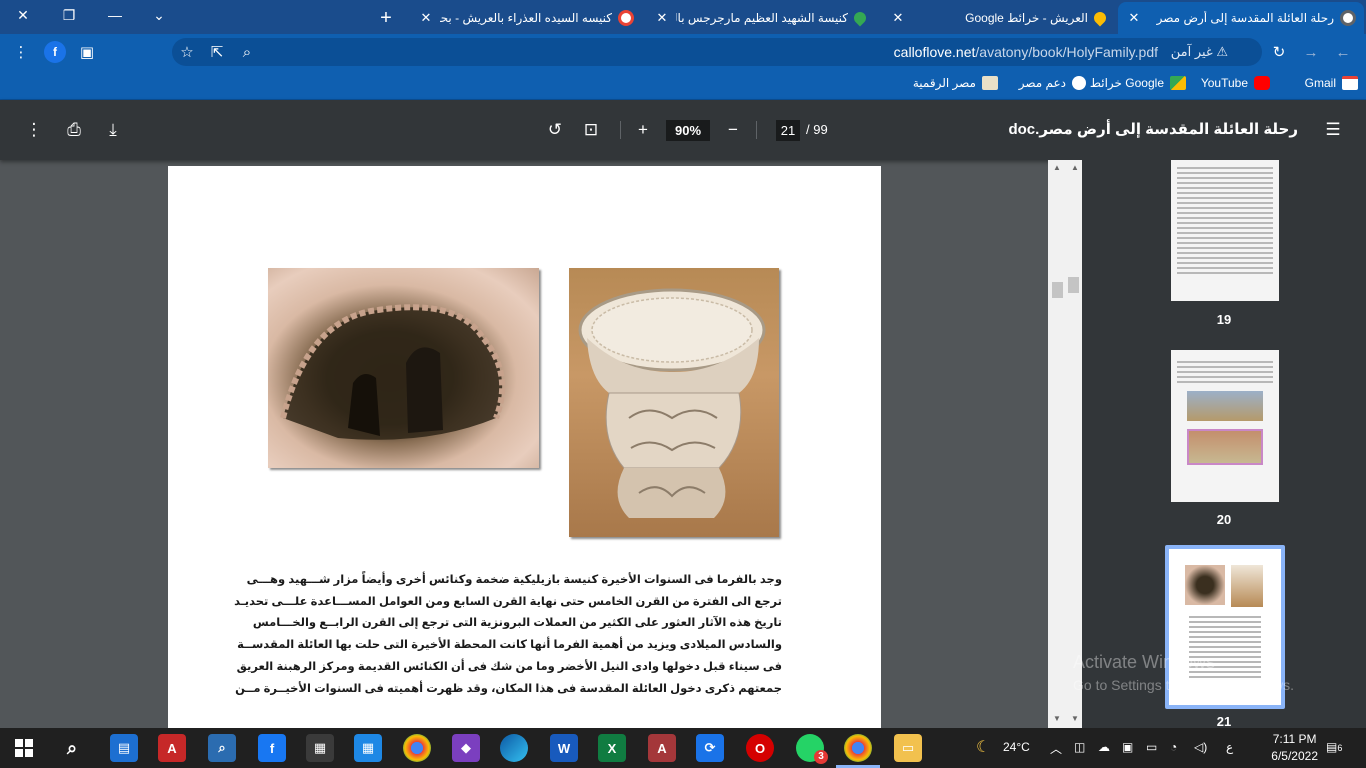 This screenshot has height=768, width=1366. I want to click on tab-title: كنيسة الشهيد العظيم مارجرجس بالع, so click(762, 18).